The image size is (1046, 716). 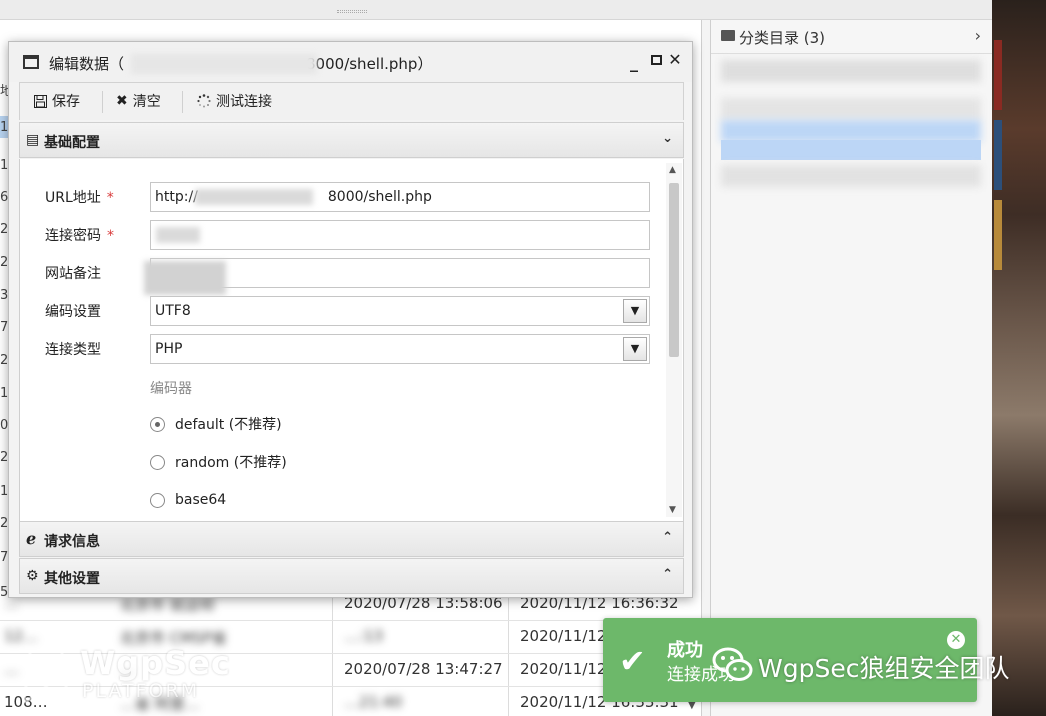 What do you see at coordinates (176, 197) in the screenshot?
I see `url-value-prefix: http://` at bounding box center [176, 197].